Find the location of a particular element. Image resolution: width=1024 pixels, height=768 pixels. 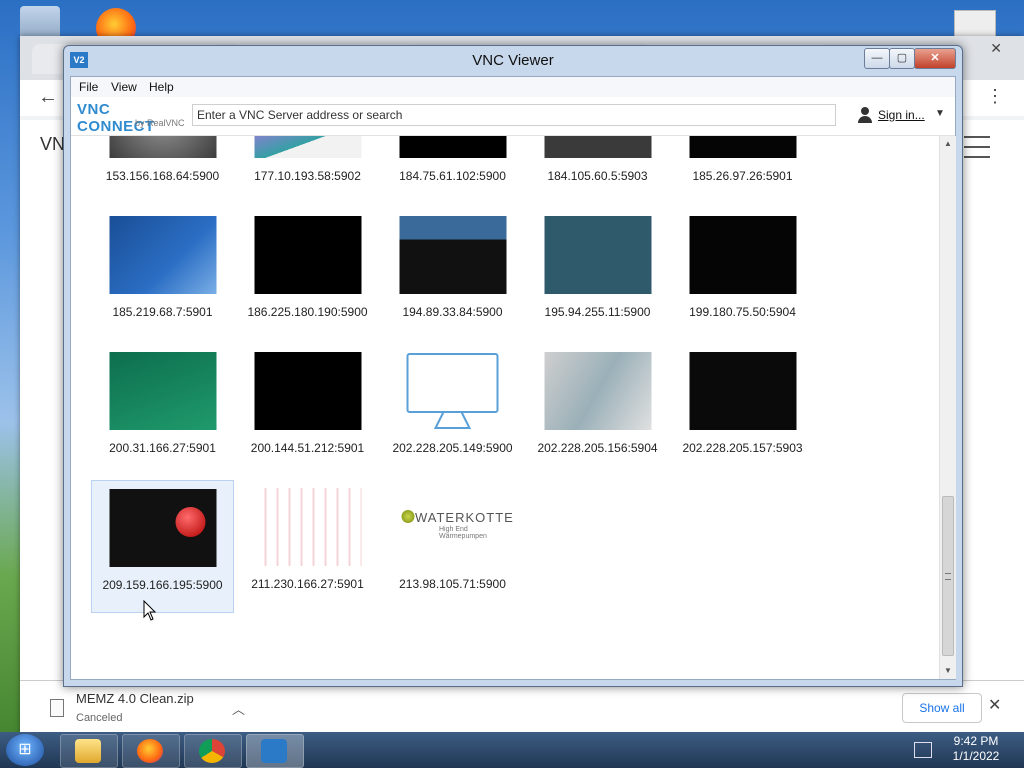

clock-time: 9:42 PM is located at coordinates (976, 741).